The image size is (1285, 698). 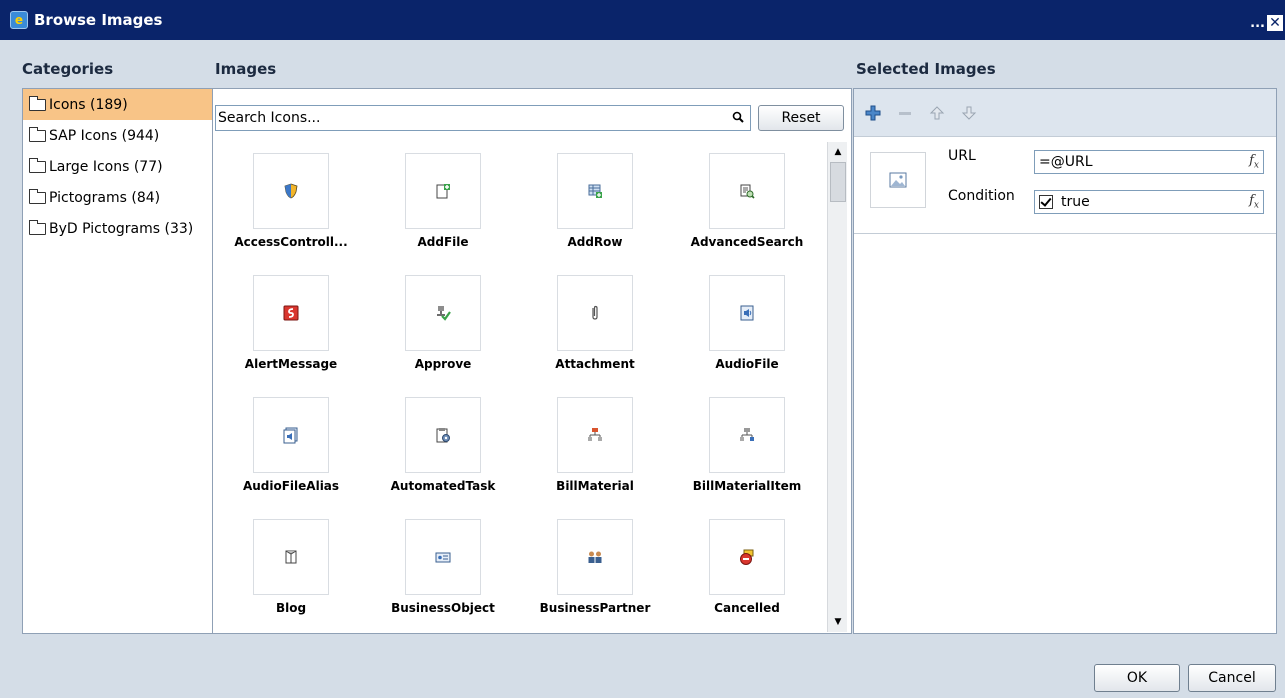 What do you see at coordinates (443, 486) in the screenshot?
I see `icon-label: AutomatedTask` at bounding box center [443, 486].